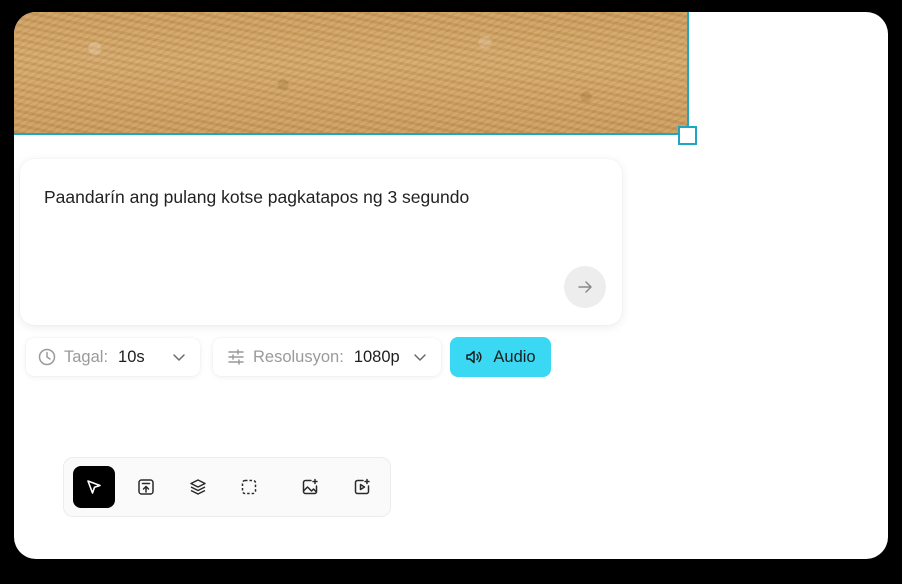 This screenshot has width=902, height=584. I want to click on generate-image-button, so click(310, 487).